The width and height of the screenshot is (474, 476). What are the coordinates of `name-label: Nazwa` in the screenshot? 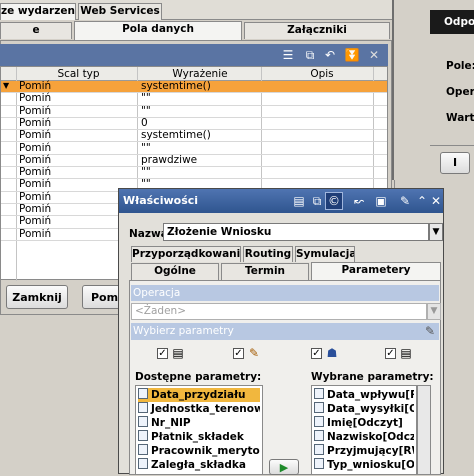 It's located at (148, 234).